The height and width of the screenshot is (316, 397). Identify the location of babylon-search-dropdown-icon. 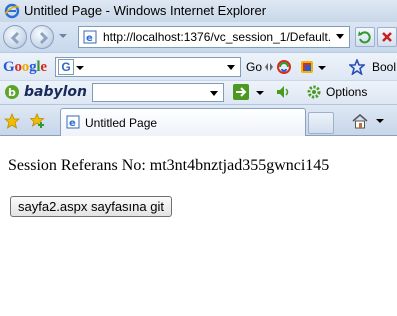
(214, 94).